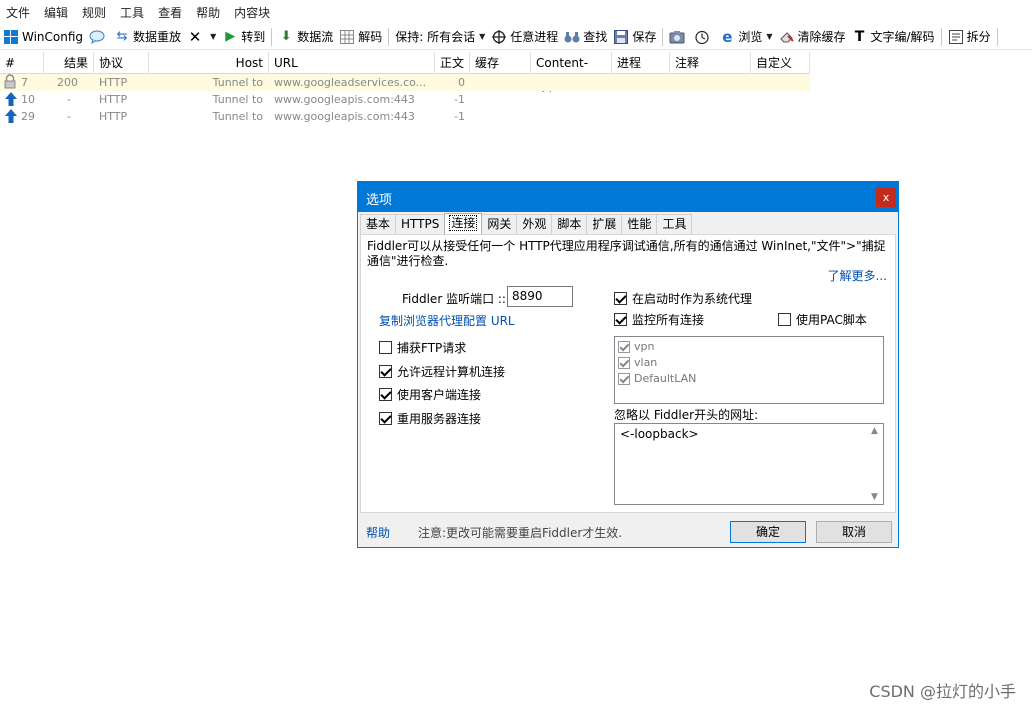 The height and width of the screenshot is (708, 1032). I want to click on browse-button: e 浏览 ▼, so click(745, 37).